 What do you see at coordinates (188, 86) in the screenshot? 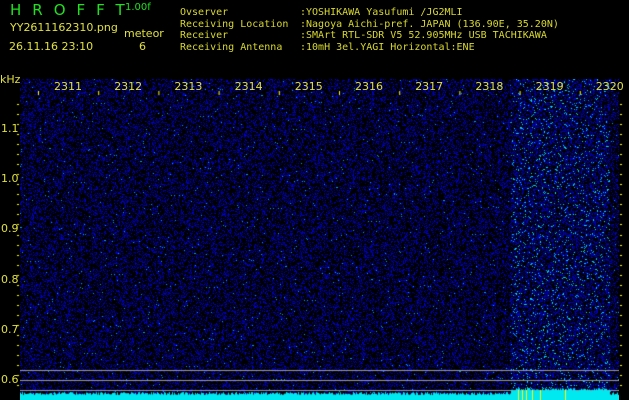
I see `x-tick-label: 2313` at bounding box center [188, 86].